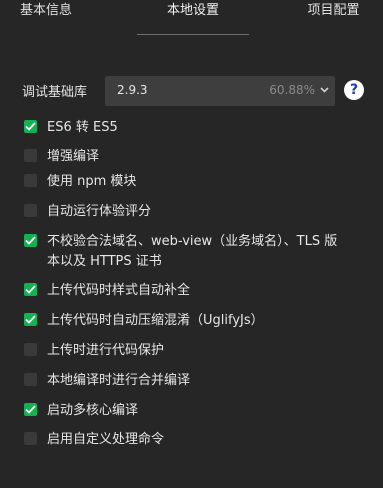  What do you see at coordinates (73, 156) in the screenshot?
I see `option-label: 增强编译` at bounding box center [73, 156].